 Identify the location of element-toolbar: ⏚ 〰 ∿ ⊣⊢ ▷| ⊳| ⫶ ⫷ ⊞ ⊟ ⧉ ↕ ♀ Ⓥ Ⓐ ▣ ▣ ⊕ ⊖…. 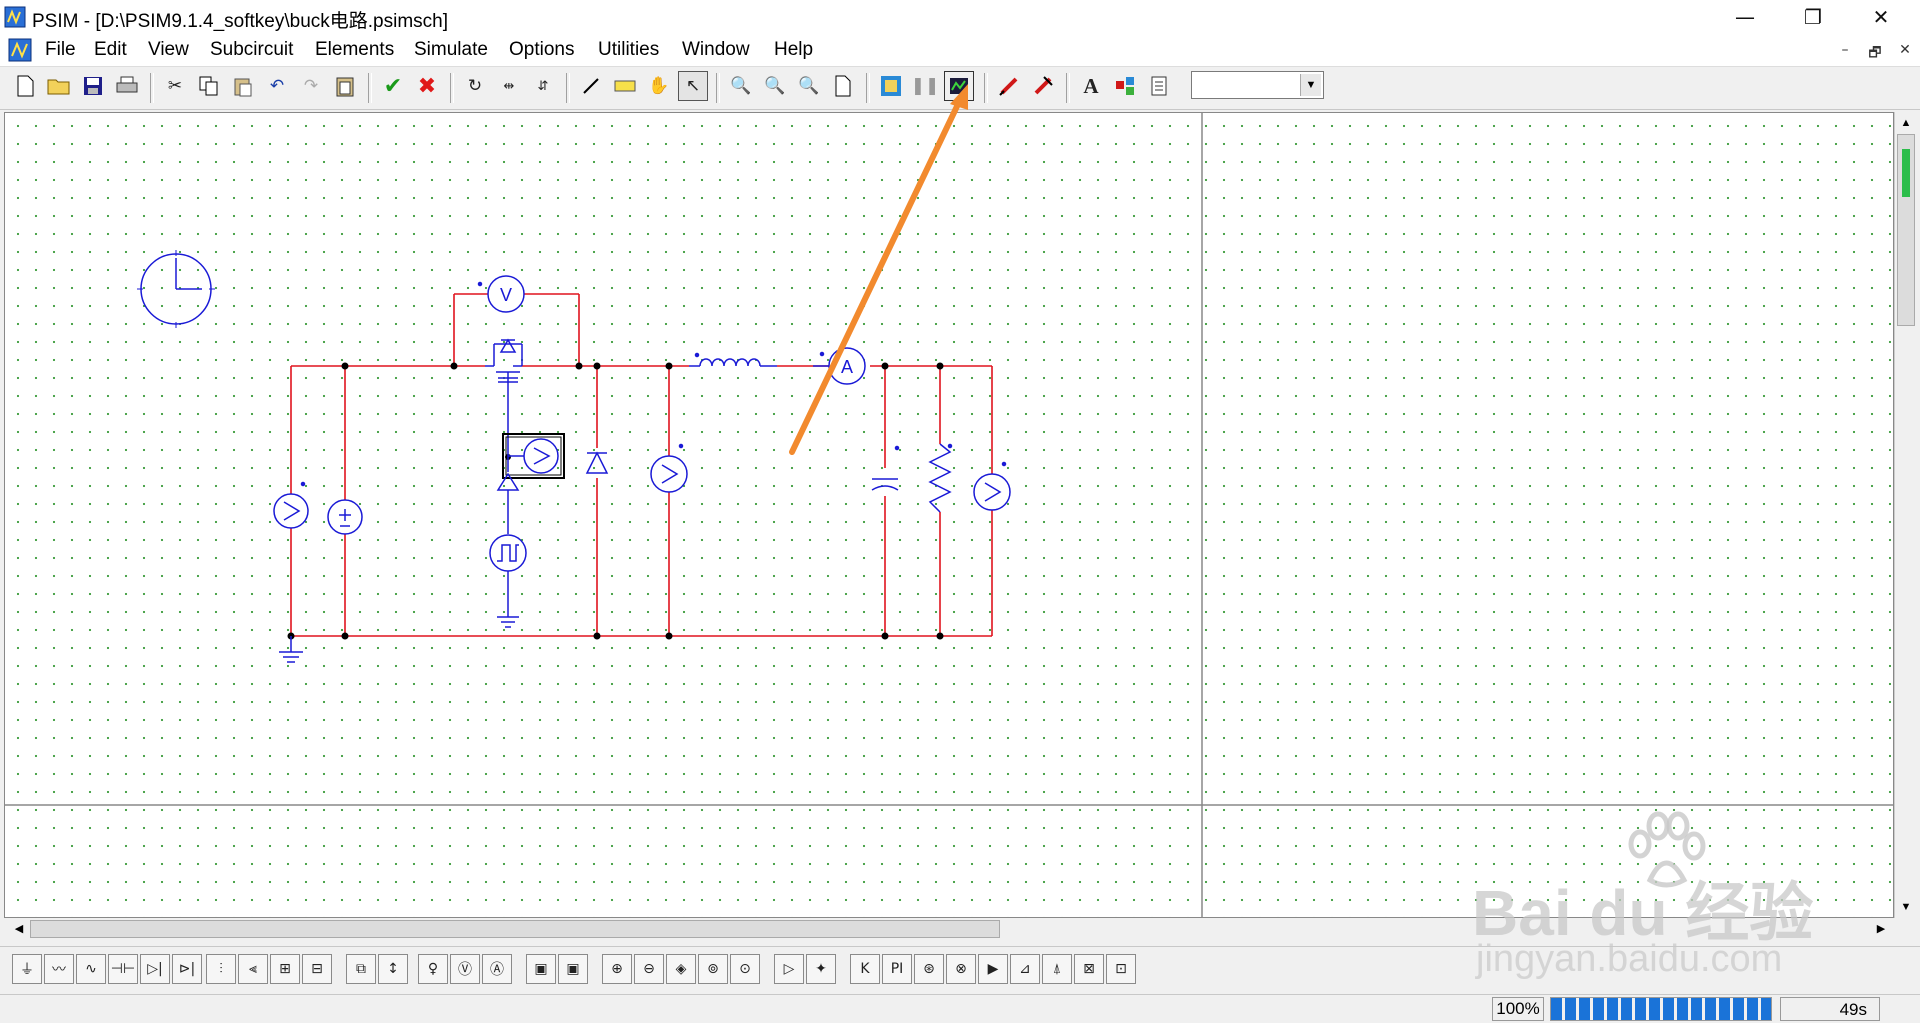
(960, 968).